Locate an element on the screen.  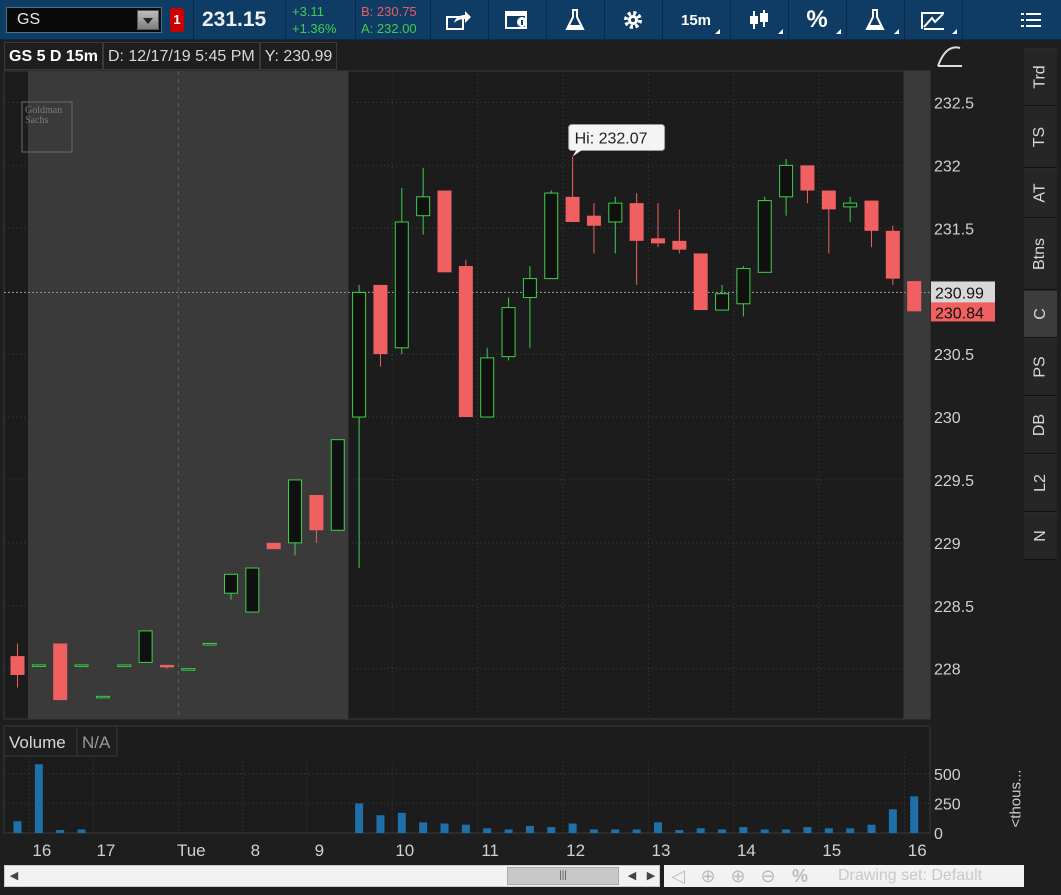
tab-btns: Btns is located at coordinates (1040, 254).